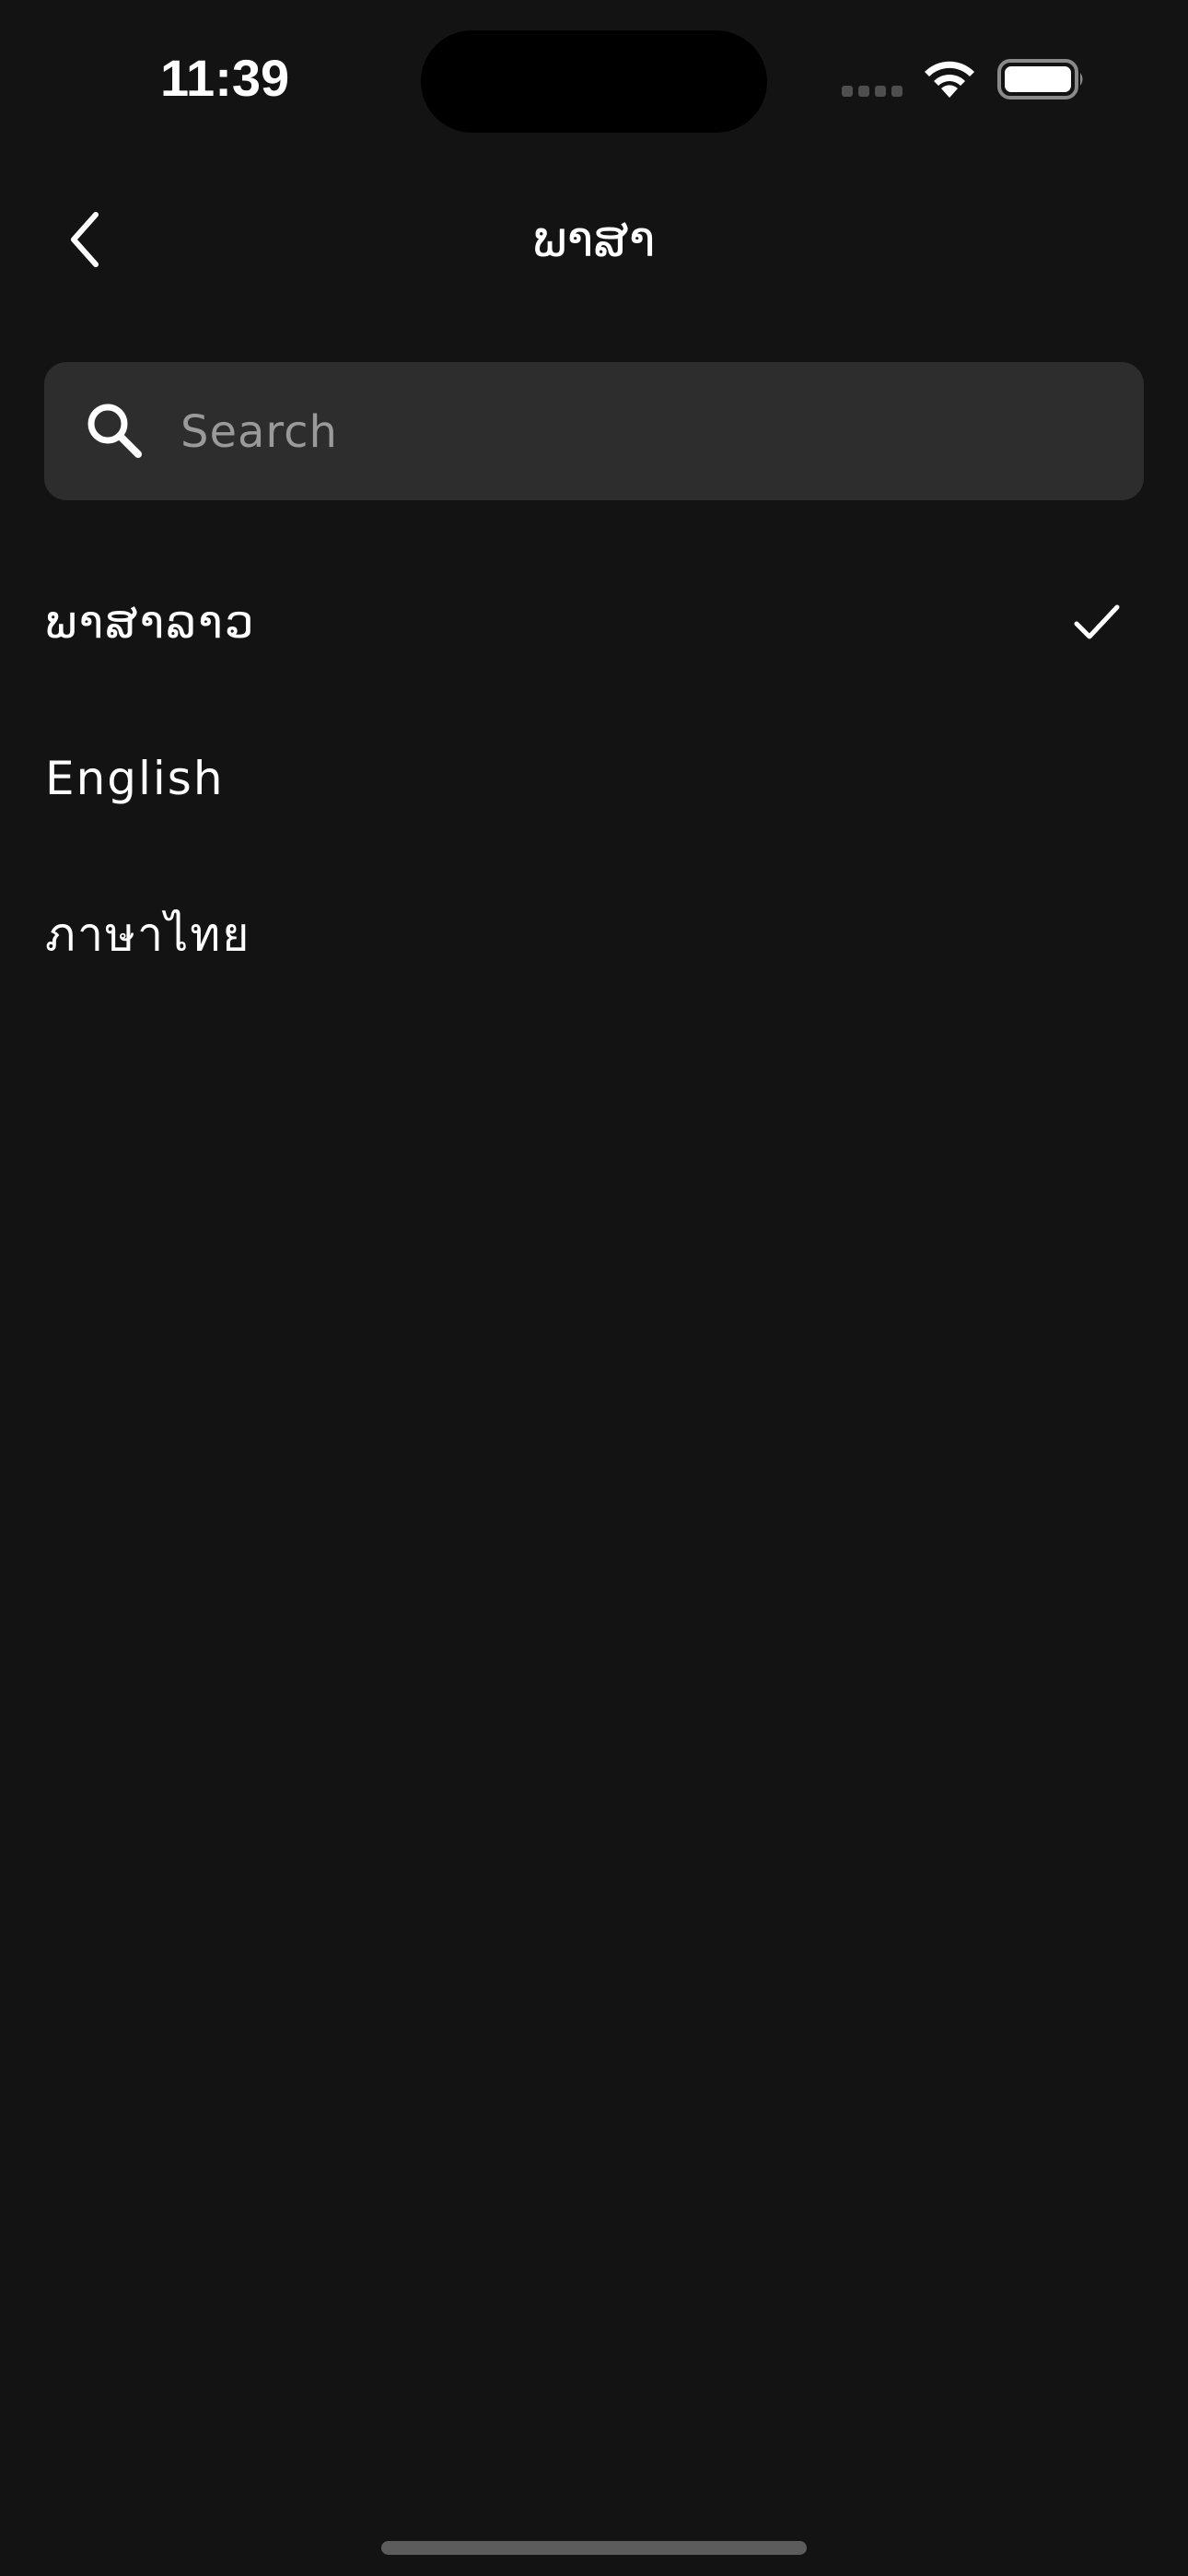  What do you see at coordinates (135, 778) in the screenshot?
I see `language-label: English` at bounding box center [135, 778].